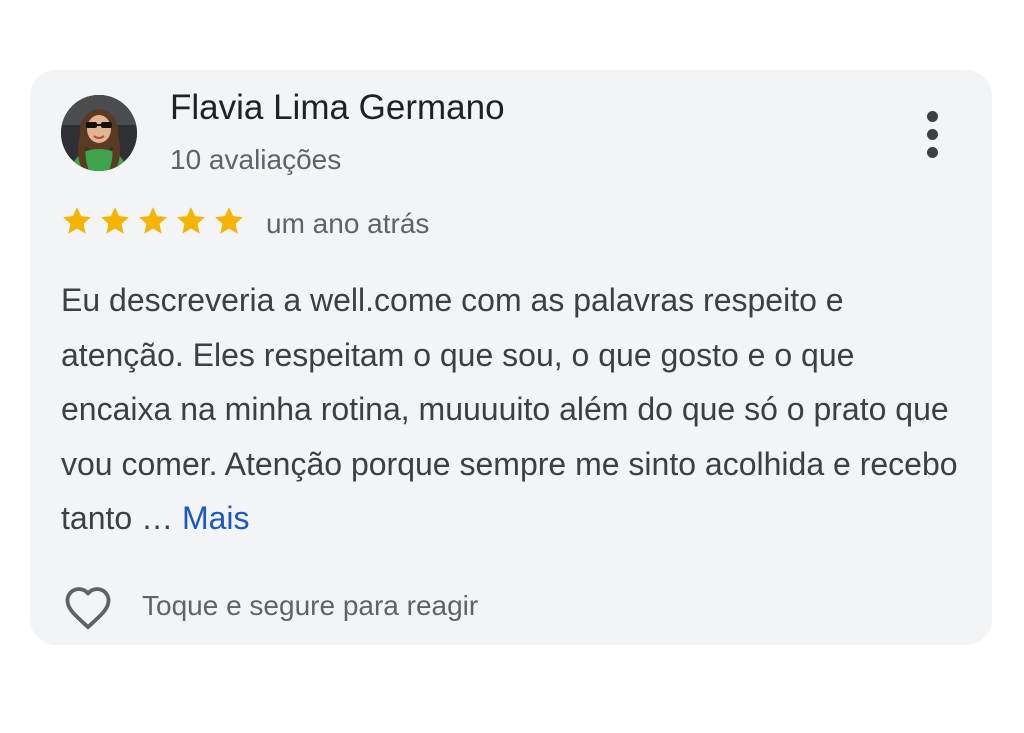 Image resolution: width=1024 pixels, height=733 pixels. I want to click on more-options-button, so click(932, 134).